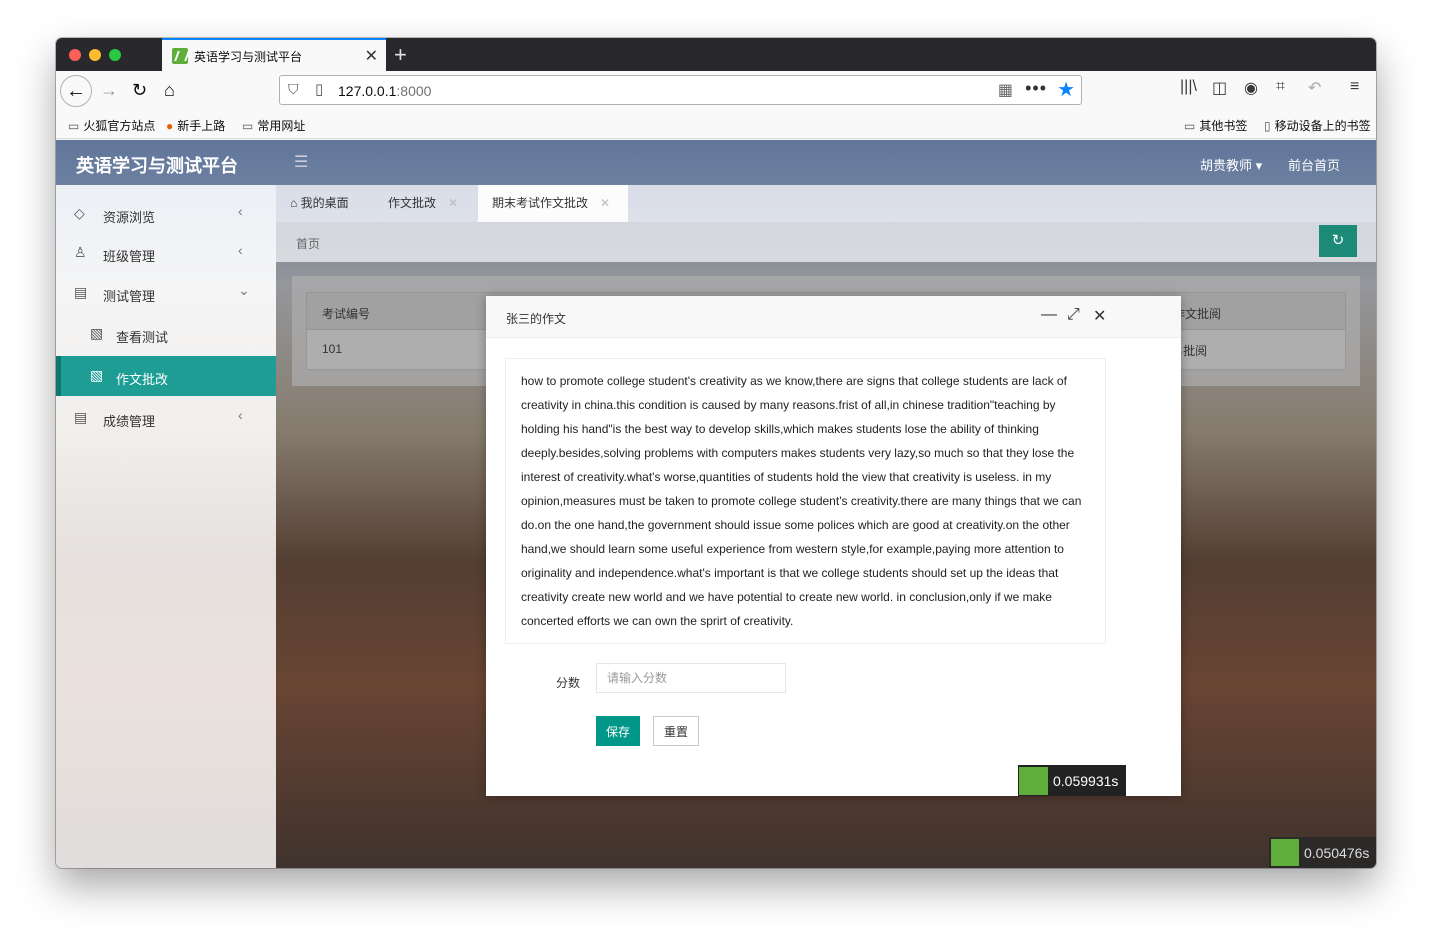 This screenshot has width=1432, height=942. Describe the element at coordinates (166, 526) in the screenshot. I see `sidebar: ◇ 资源浏览 ‹ ♙ 班级管理 ‹ ▤ 测试管理 ⌄ ▧ 查看测试 ▧ 作文批改` at that location.